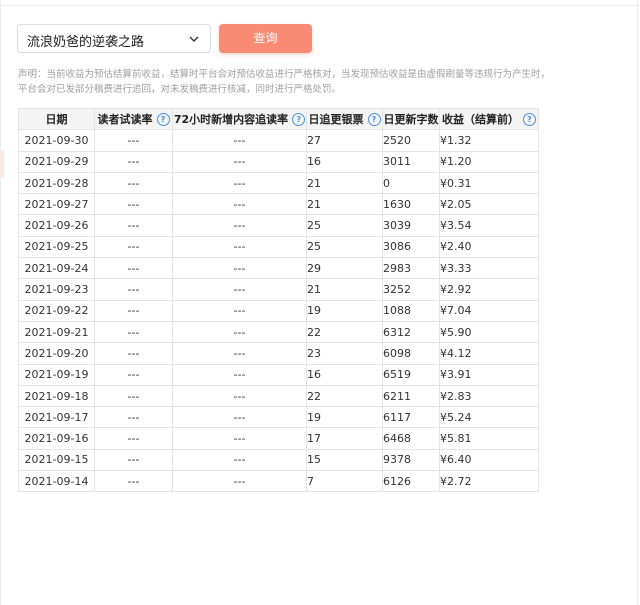  Describe the element at coordinates (489, 332) in the screenshot. I see `cell-income: ¥5.90` at that location.